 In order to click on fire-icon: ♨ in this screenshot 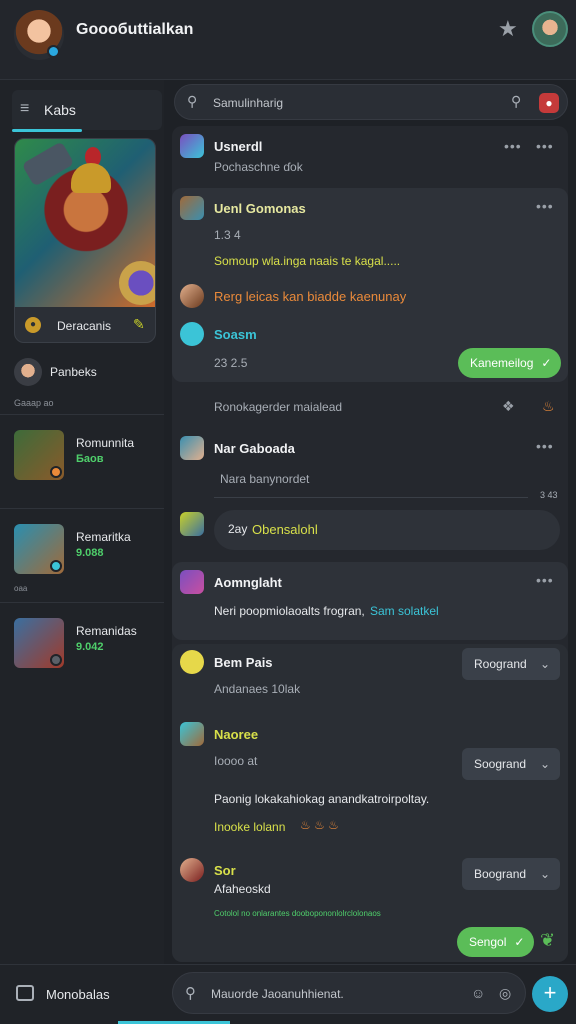, I will do `click(549, 406)`.